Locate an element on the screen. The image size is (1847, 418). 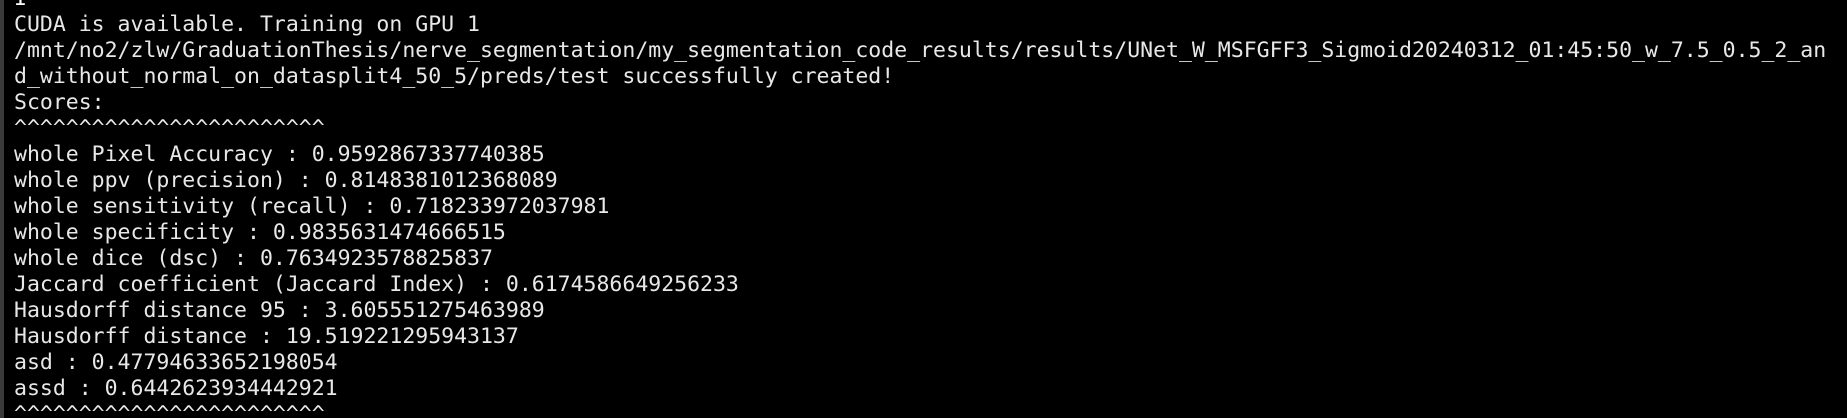
terminal-line-assd: assd : 0.6442623934442921 is located at coordinates (176, 388).